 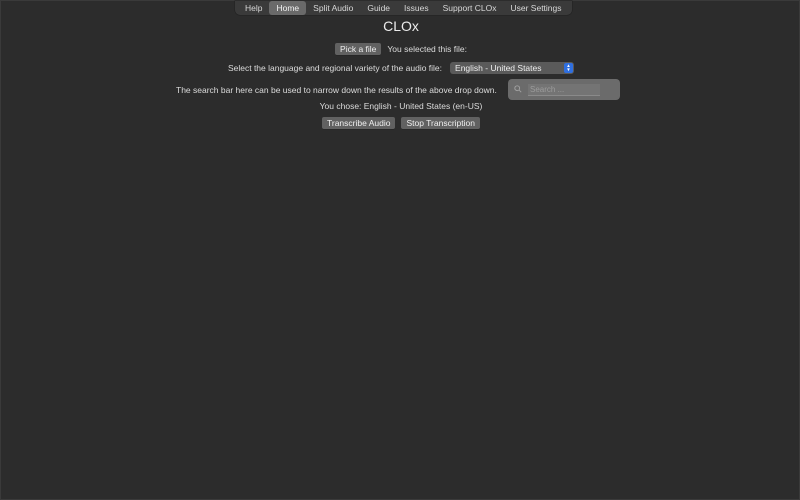 I want to click on page-title: CLOx, so click(x=401, y=26).